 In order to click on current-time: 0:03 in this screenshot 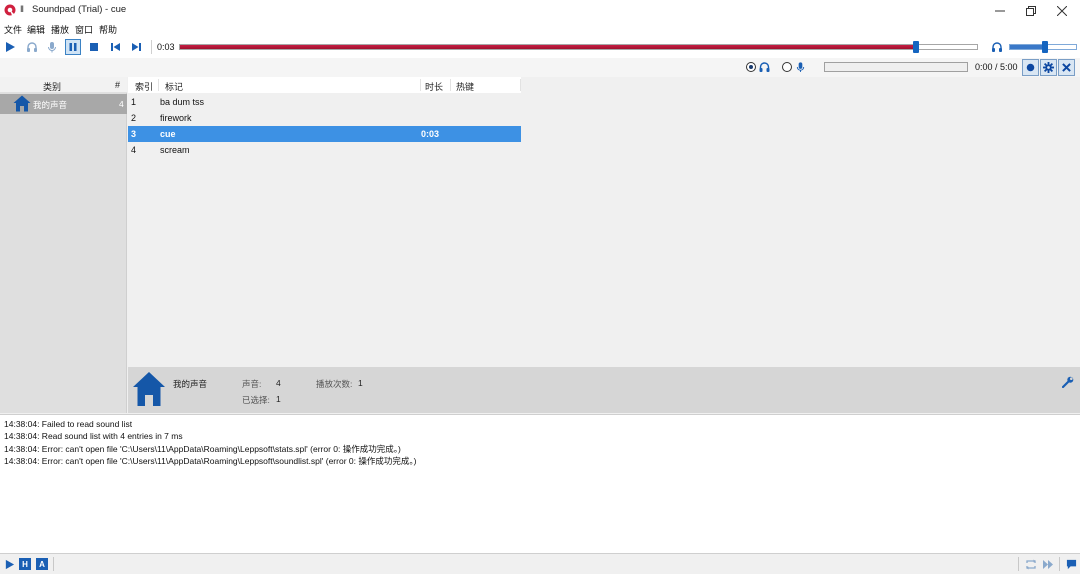, I will do `click(166, 47)`.